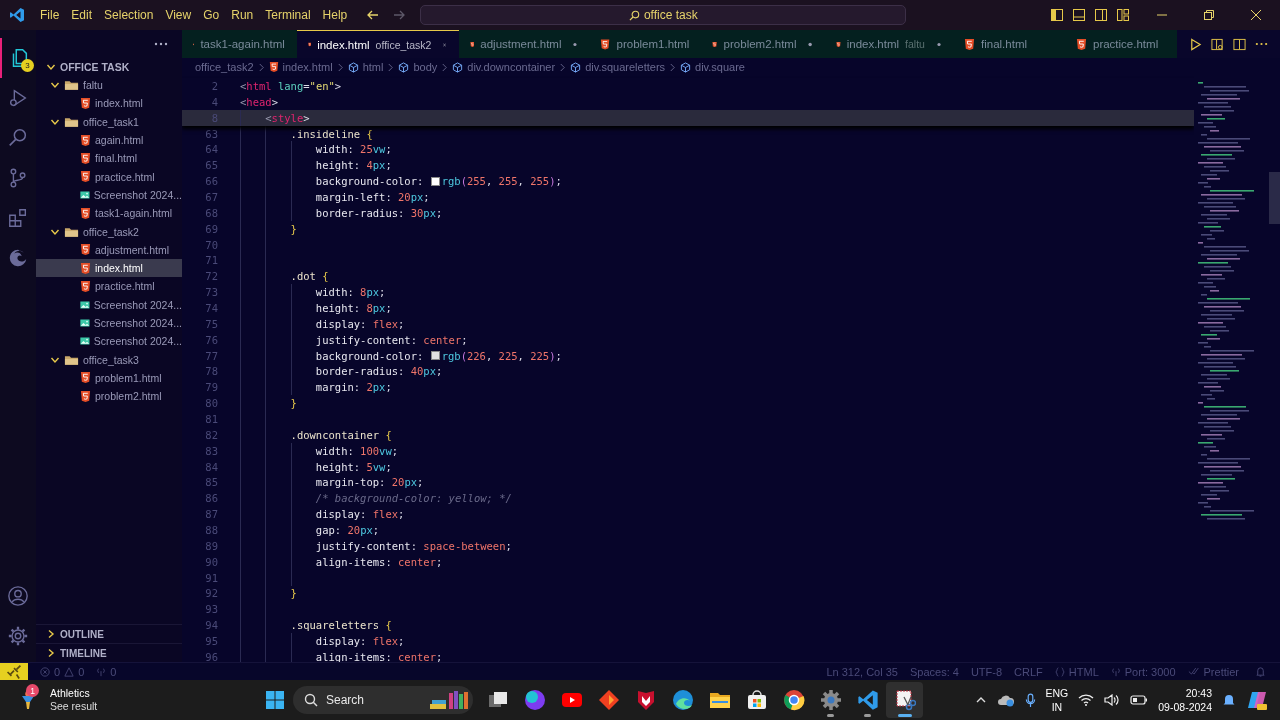 This screenshot has height=720, width=1280. Describe the element at coordinates (449, 700) in the screenshot. I see `books-icon` at that location.